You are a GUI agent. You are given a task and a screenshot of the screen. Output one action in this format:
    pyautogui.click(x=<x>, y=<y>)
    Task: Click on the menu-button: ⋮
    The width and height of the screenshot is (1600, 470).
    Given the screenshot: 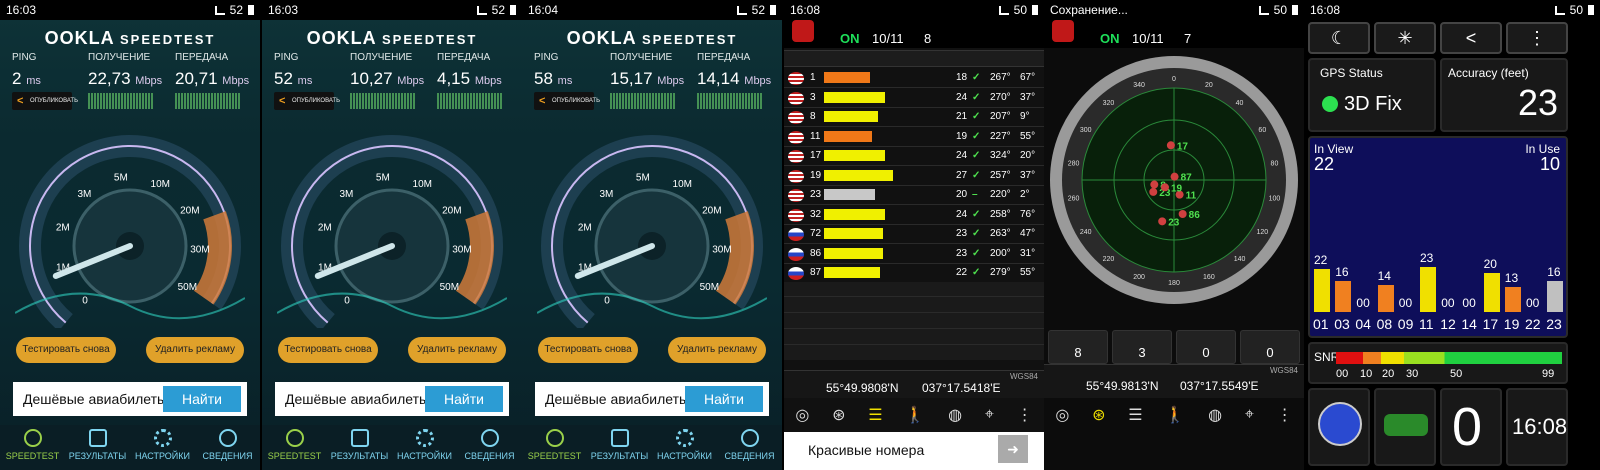 What is the action you would take?
    pyautogui.click(x=1537, y=38)
    